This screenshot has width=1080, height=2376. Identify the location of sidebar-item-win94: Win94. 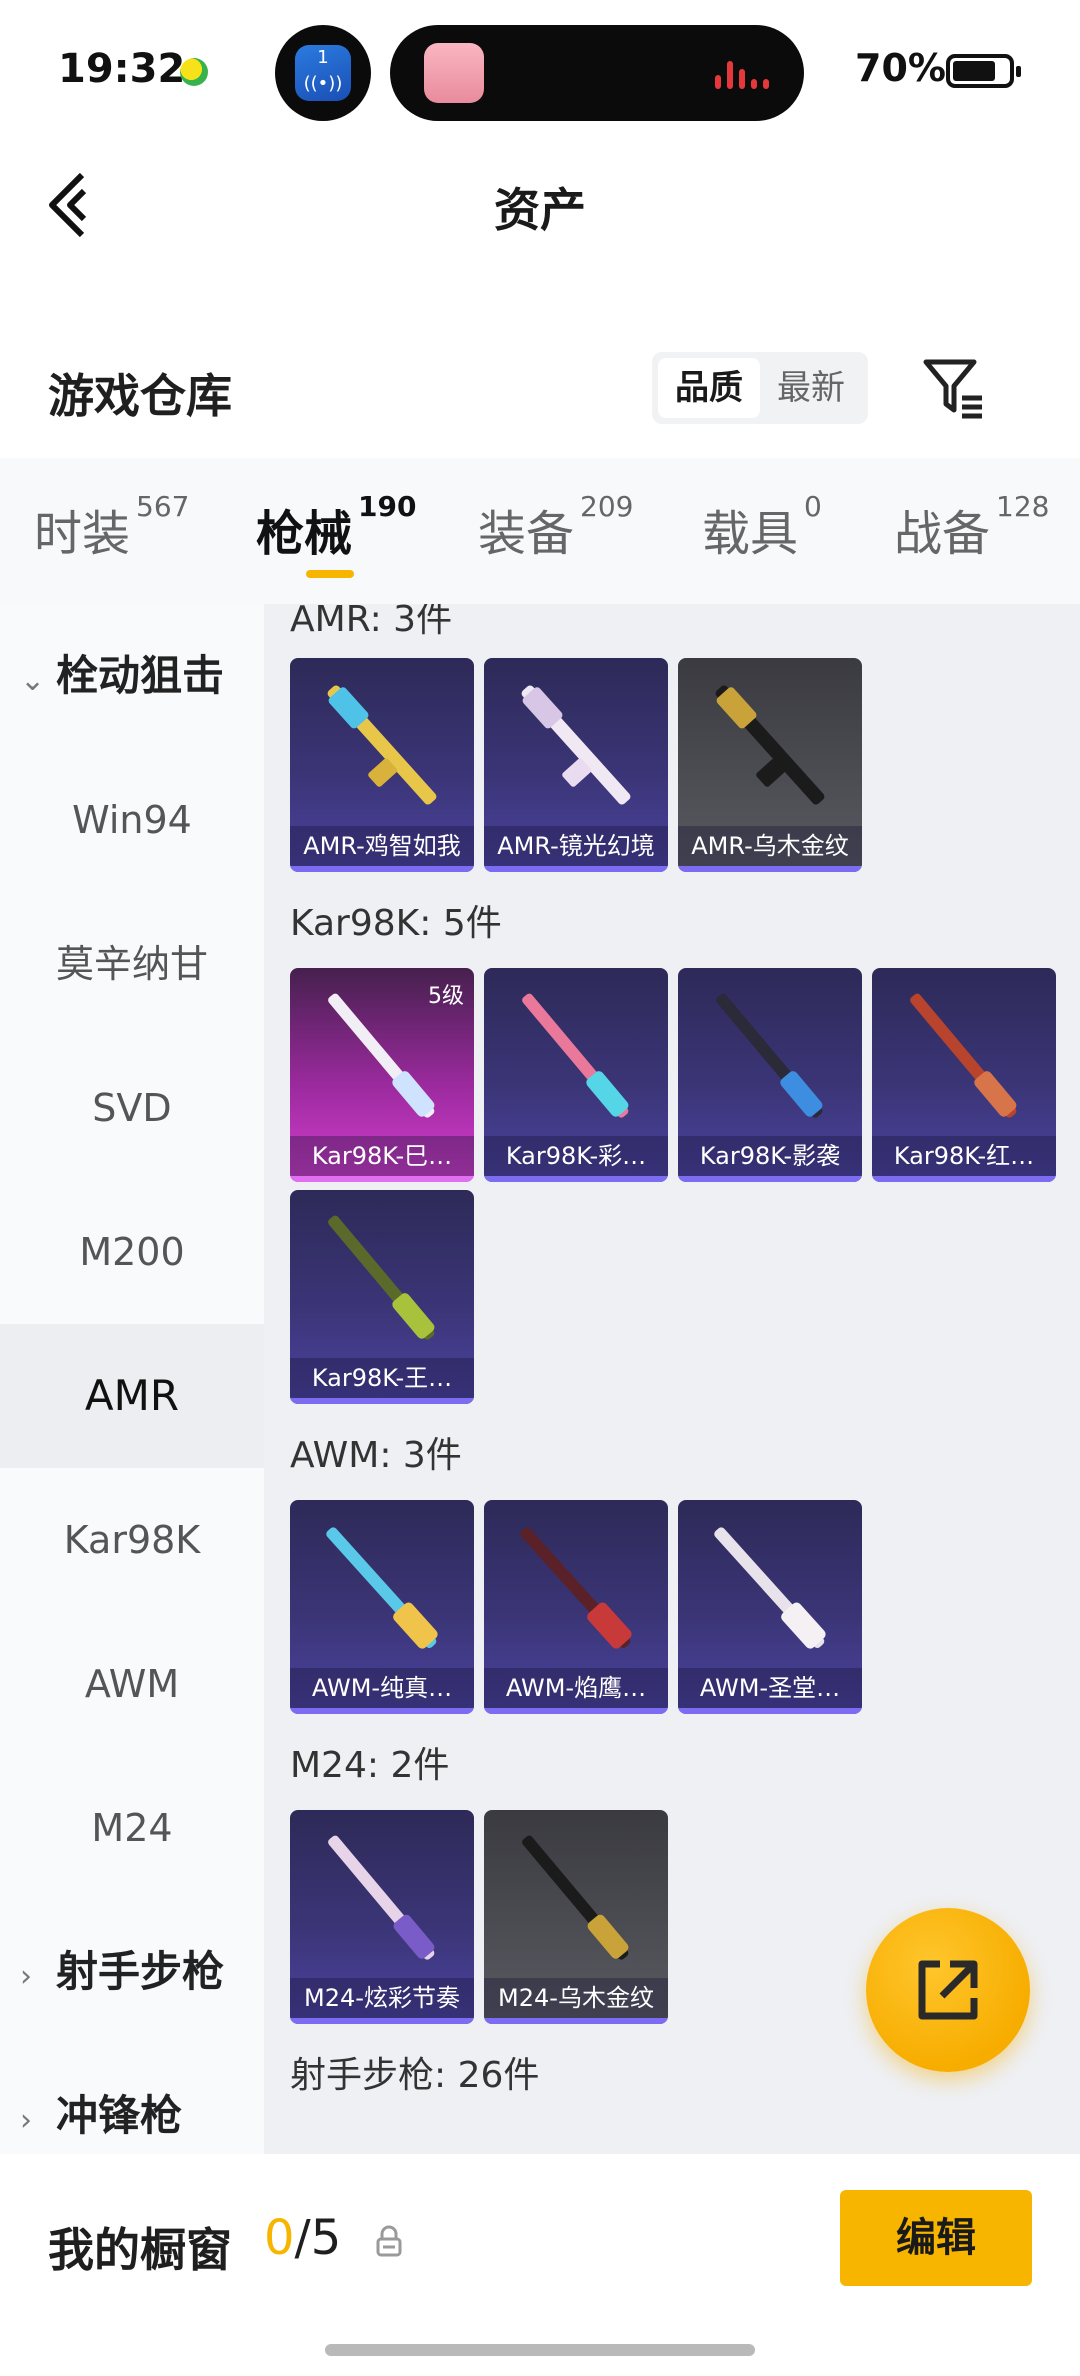
(132, 820).